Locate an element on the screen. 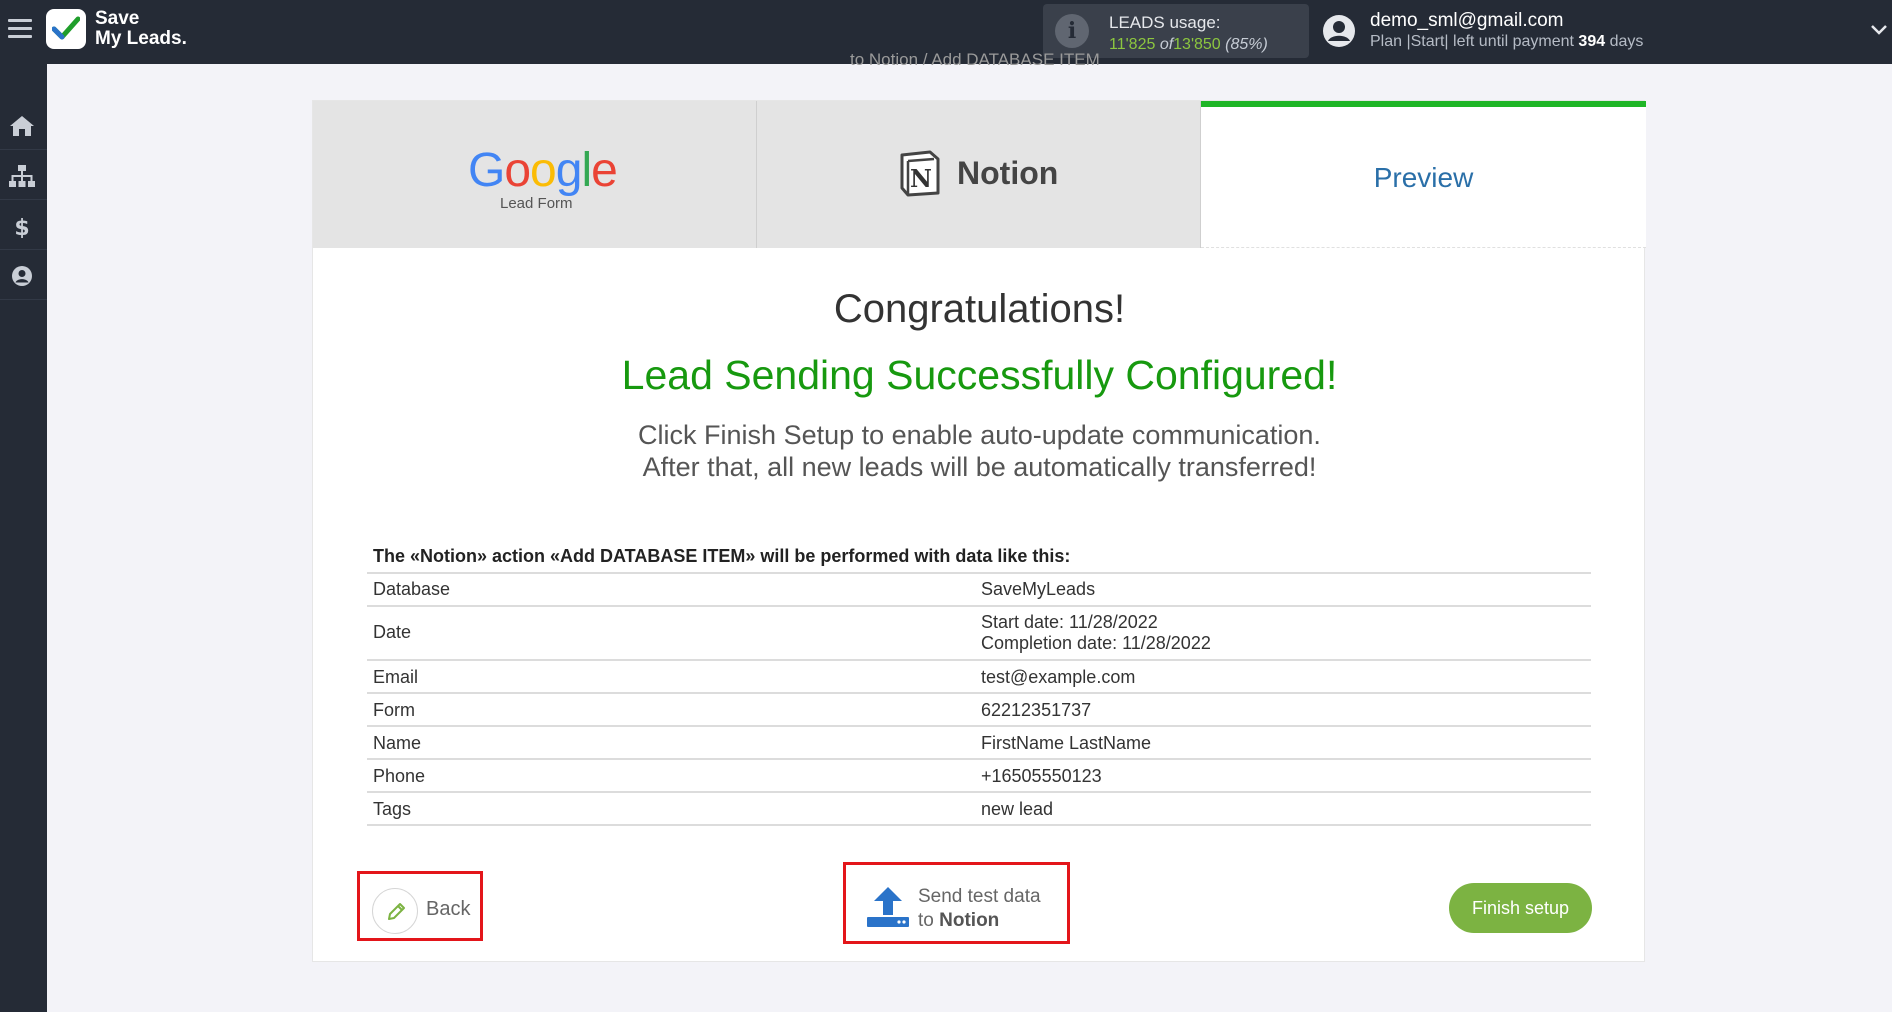  table-row: Phone +16505550123 is located at coordinates (979, 776).